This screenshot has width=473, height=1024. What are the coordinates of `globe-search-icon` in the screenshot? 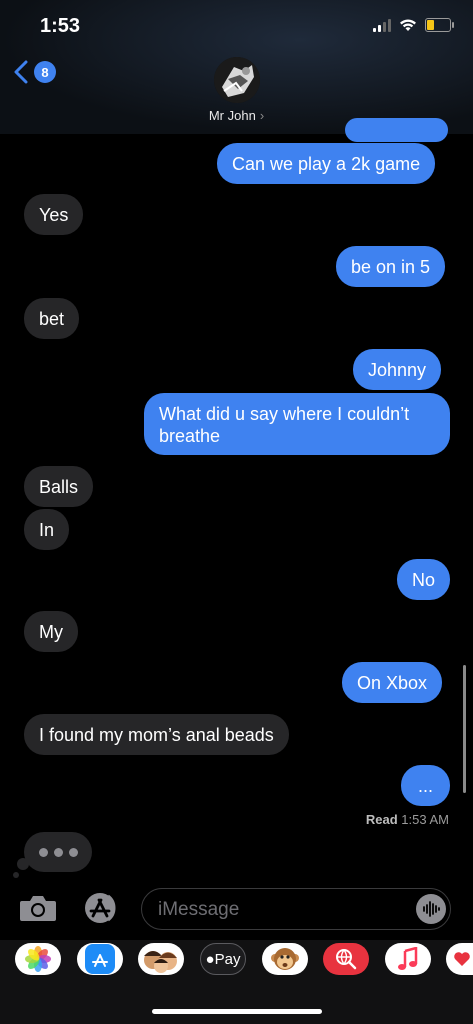 It's located at (346, 959).